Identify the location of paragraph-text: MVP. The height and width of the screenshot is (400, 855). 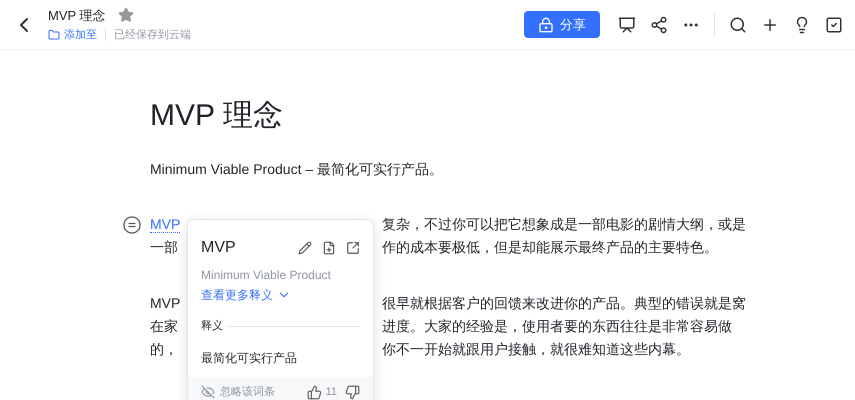
(165, 303).